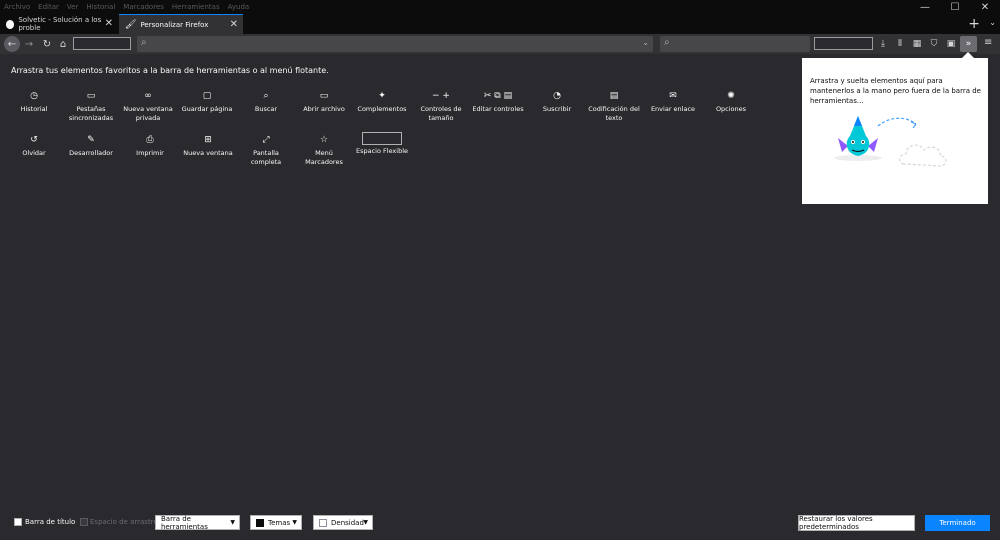 Image resolution: width=1000 pixels, height=540 pixels. I want to click on forget-icon: ↺, so click(34, 140).